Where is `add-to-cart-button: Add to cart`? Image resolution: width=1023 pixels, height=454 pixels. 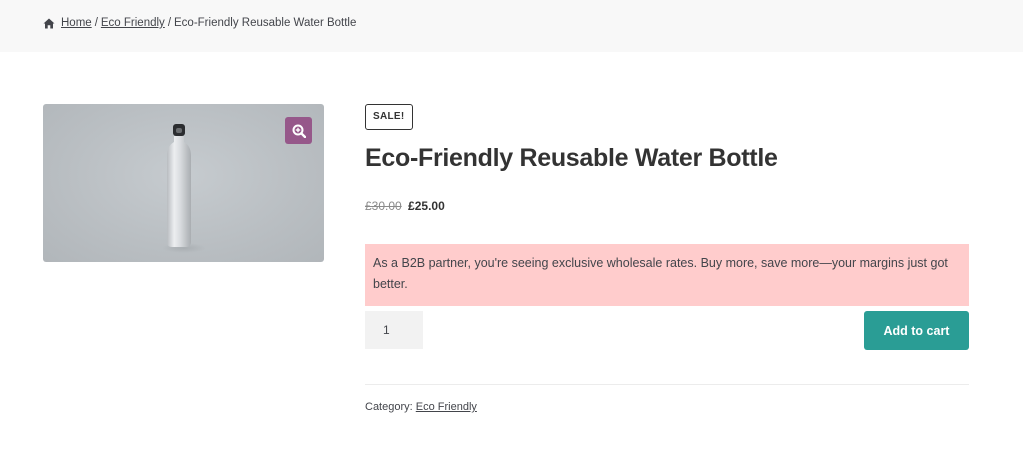 add-to-cart-button: Add to cart is located at coordinates (916, 330).